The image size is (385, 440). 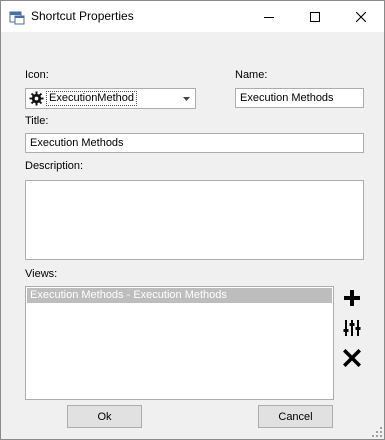 I want to click on gear-icon, so click(x=36, y=98).